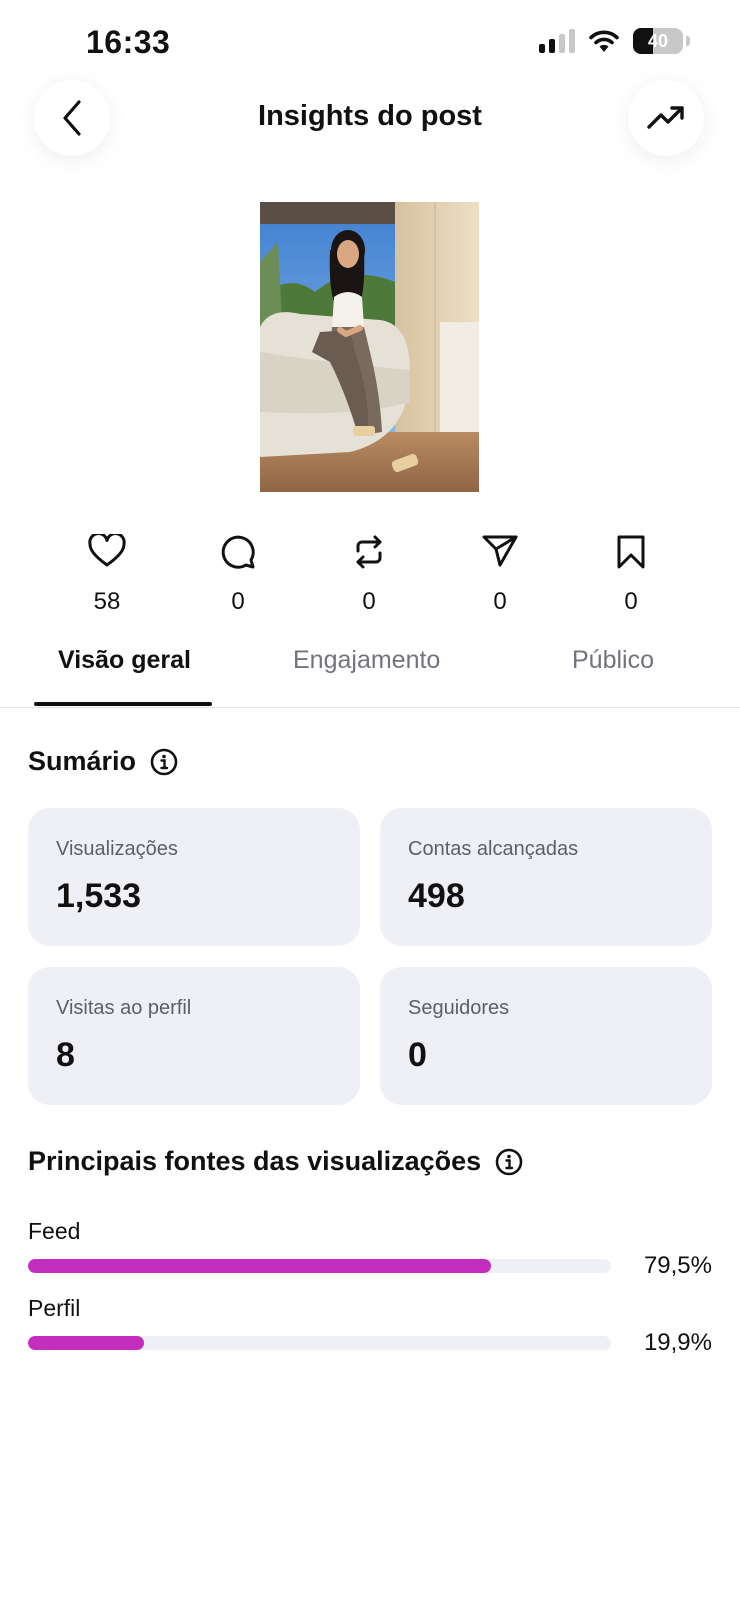  What do you see at coordinates (500, 551) in the screenshot?
I see `share-icon` at bounding box center [500, 551].